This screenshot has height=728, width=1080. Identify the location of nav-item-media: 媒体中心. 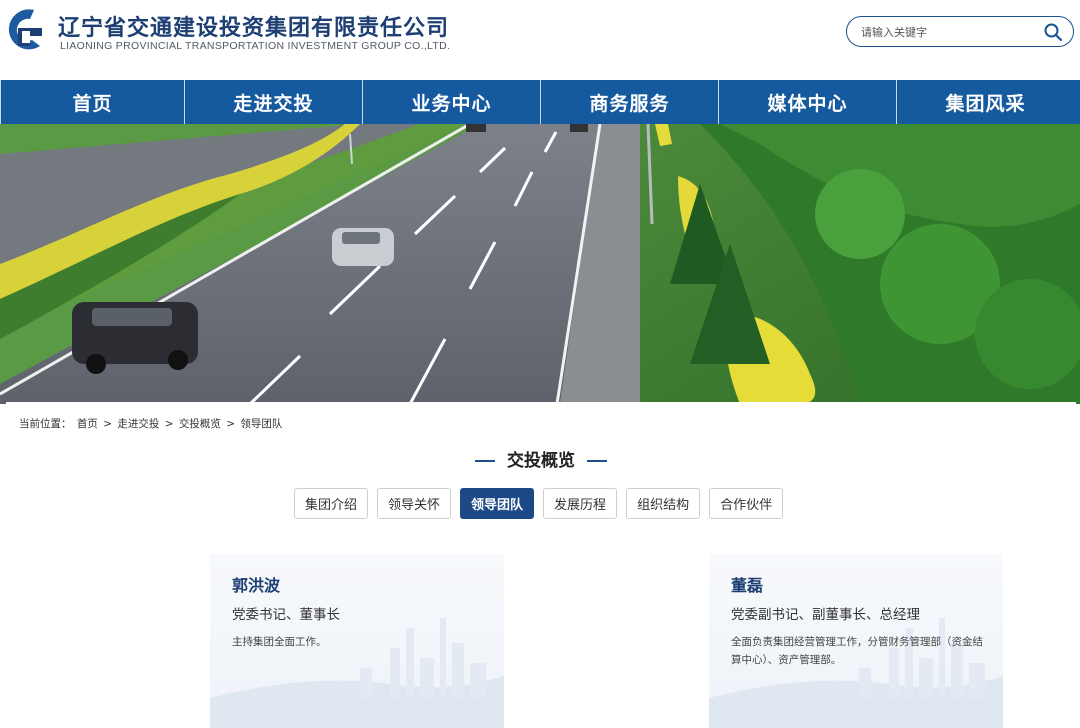
(807, 102).